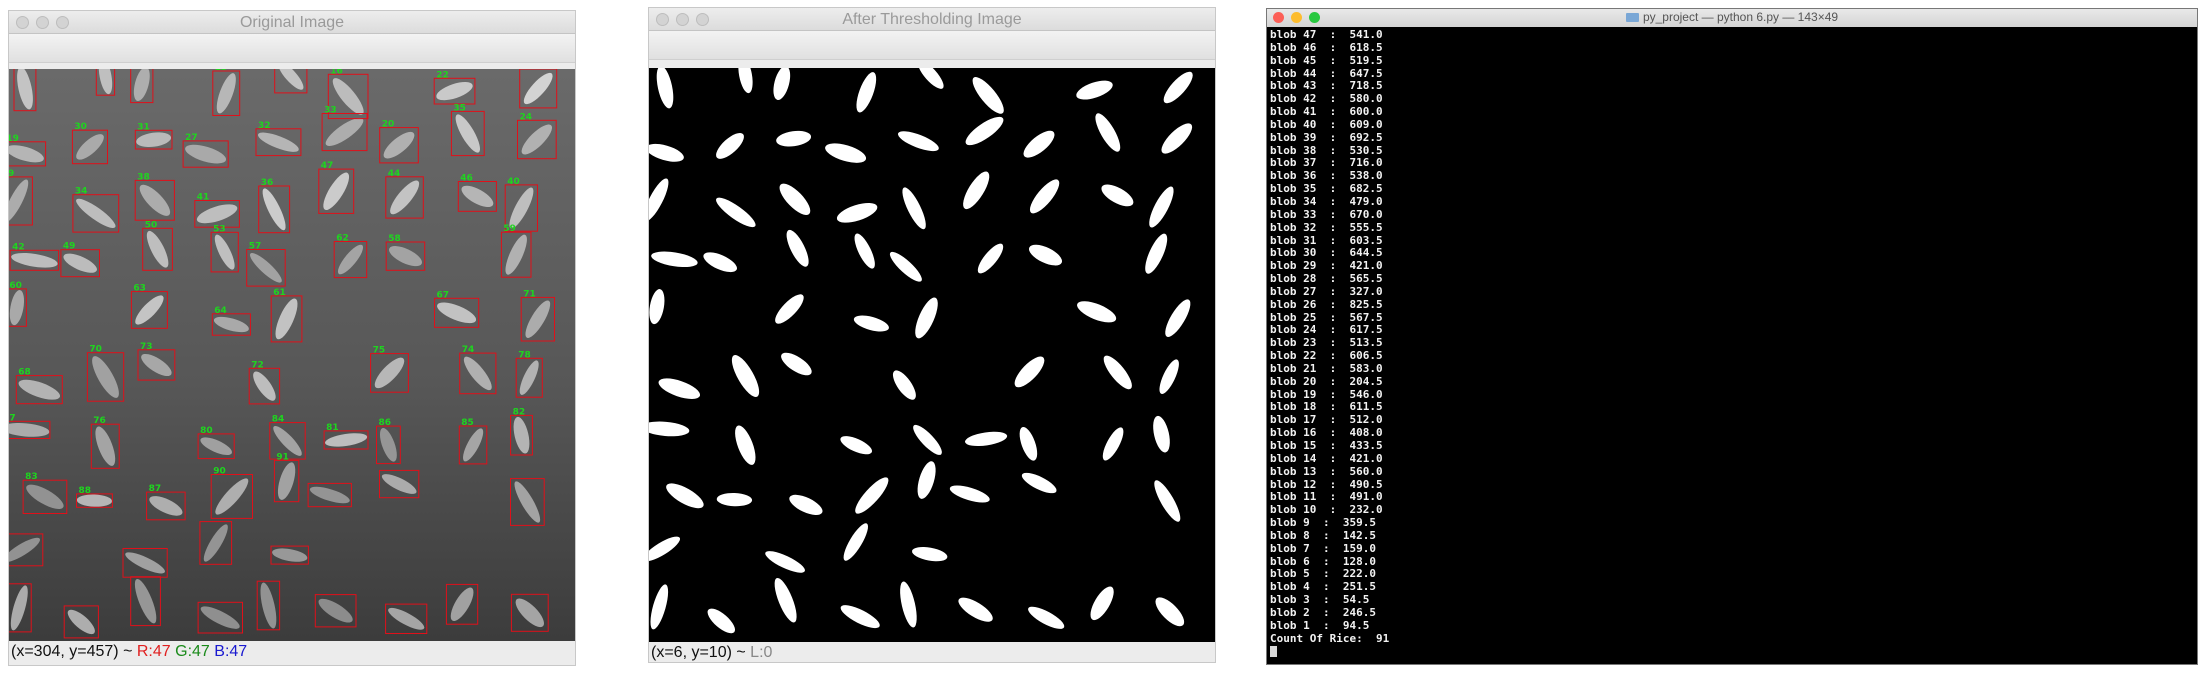  What do you see at coordinates (206, 431) in the screenshot?
I see `blob-label: 80` at bounding box center [206, 431].